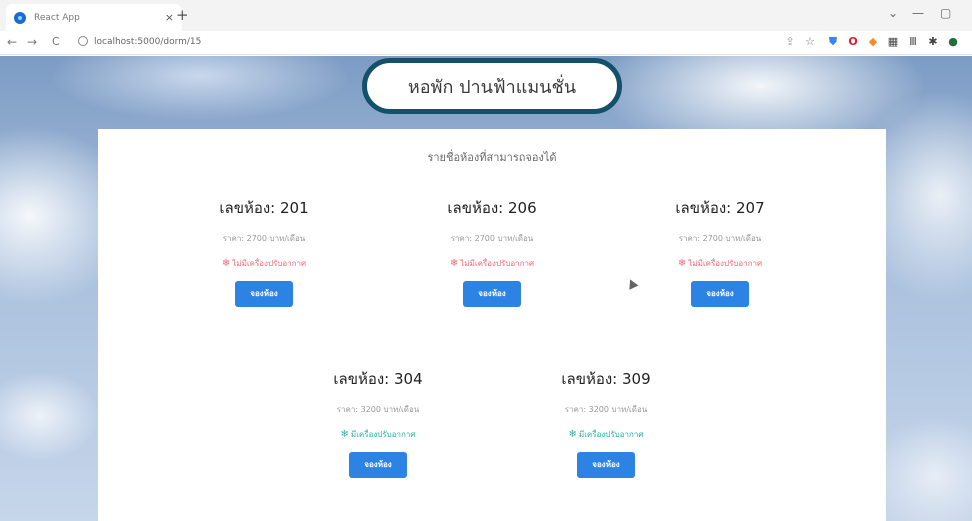  I want to click on bookmark-star-icon: ☆, so click(810, 41).